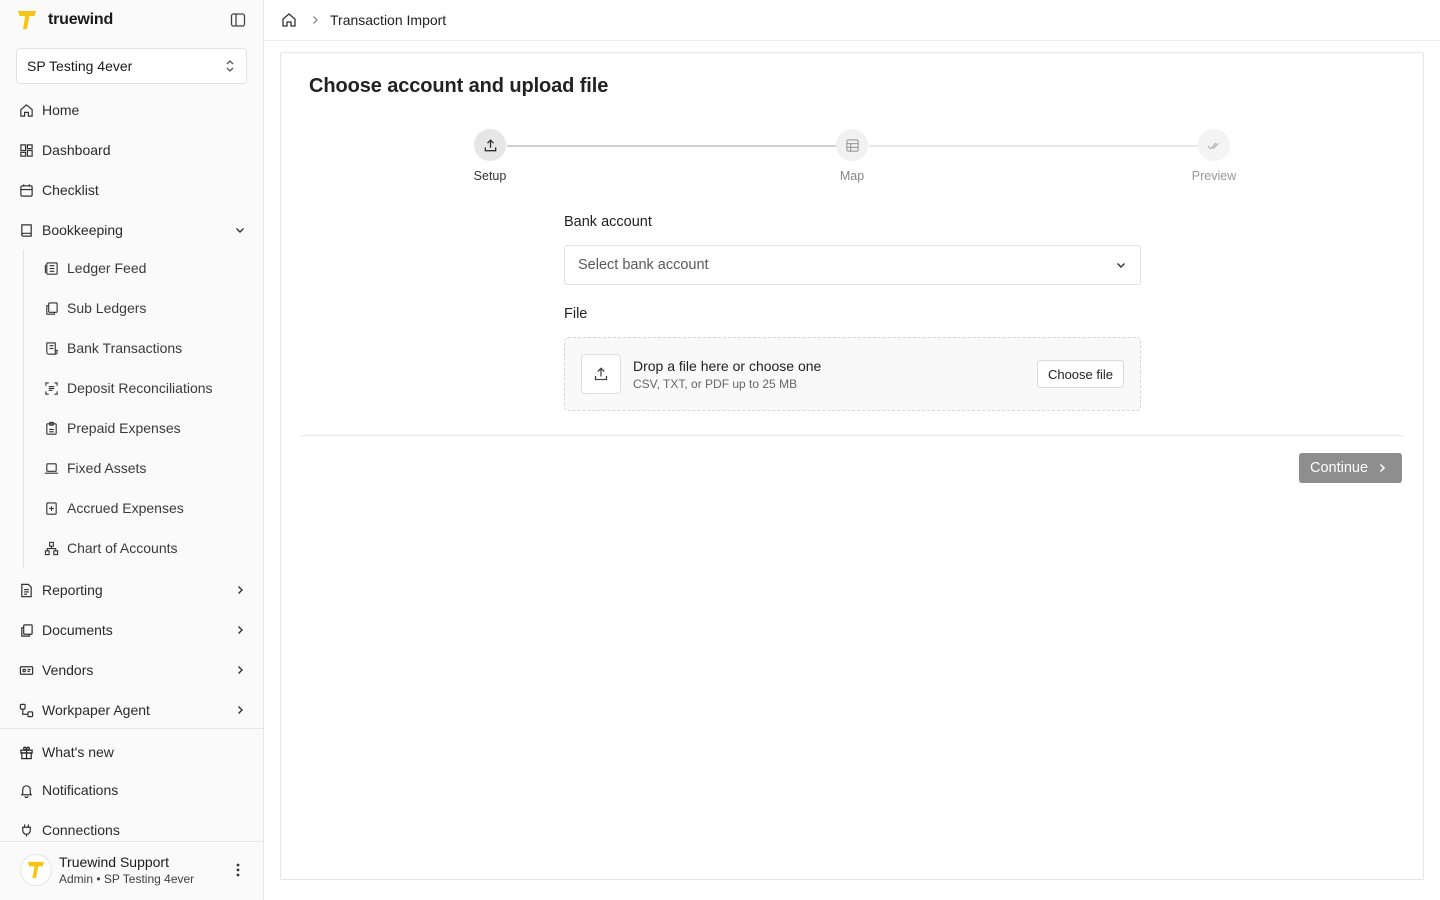 The image size is (1440, 900). What do you see at coordinates (388, 20) in the screenshot?
I see `breadcrumb-current: Transaction Import` at bounding box center [388, 20].